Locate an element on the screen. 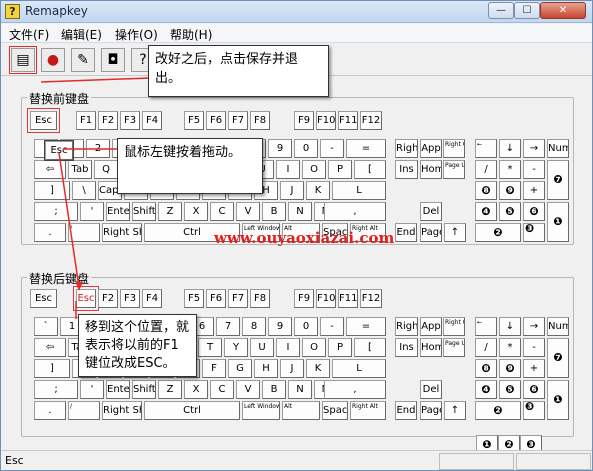  callout-moved: 移到这个位置，就表示将以前的F1键位改成ESC。 is located at coordinates (137, 345).